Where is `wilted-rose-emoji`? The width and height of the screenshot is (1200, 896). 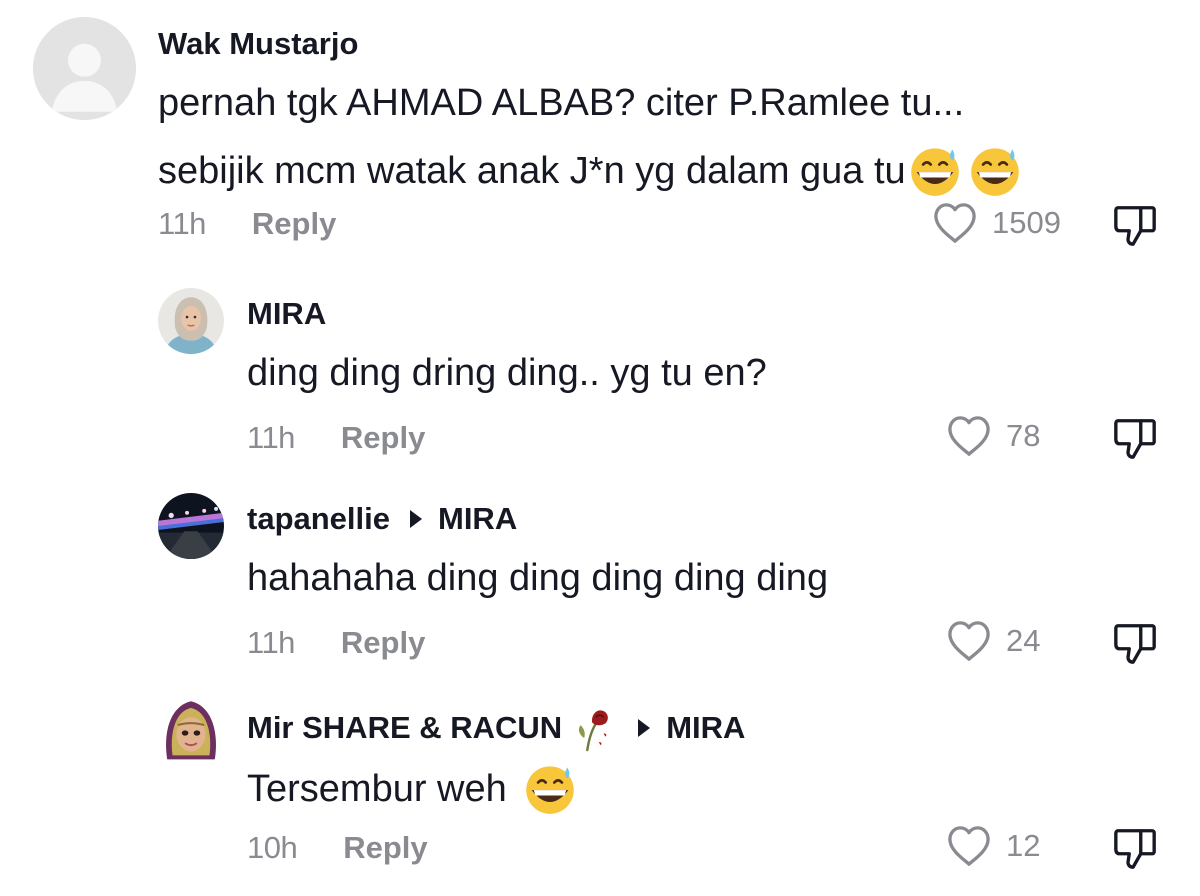 wilted-rose-emoji is located at coordinates (594, 728).